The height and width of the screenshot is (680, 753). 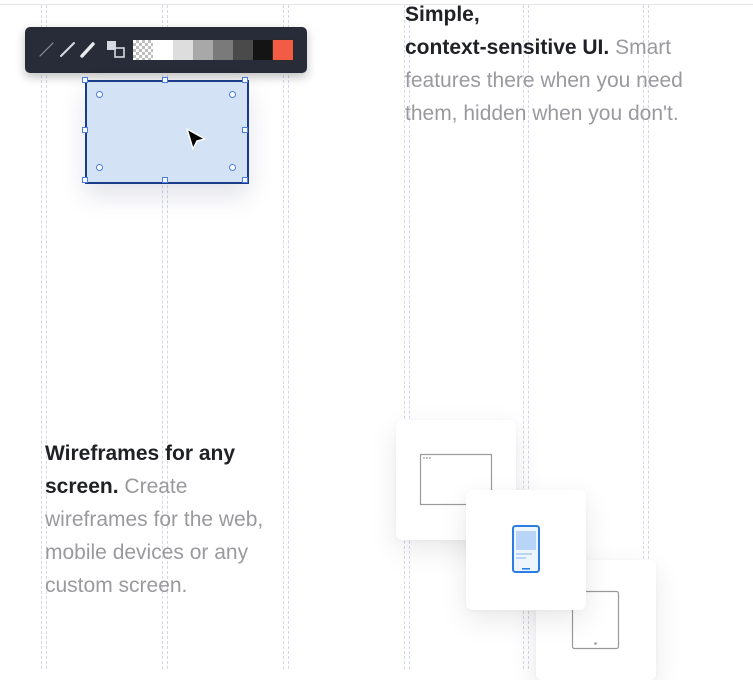 I want to click on grid-guide, so click(x=41, y=337).